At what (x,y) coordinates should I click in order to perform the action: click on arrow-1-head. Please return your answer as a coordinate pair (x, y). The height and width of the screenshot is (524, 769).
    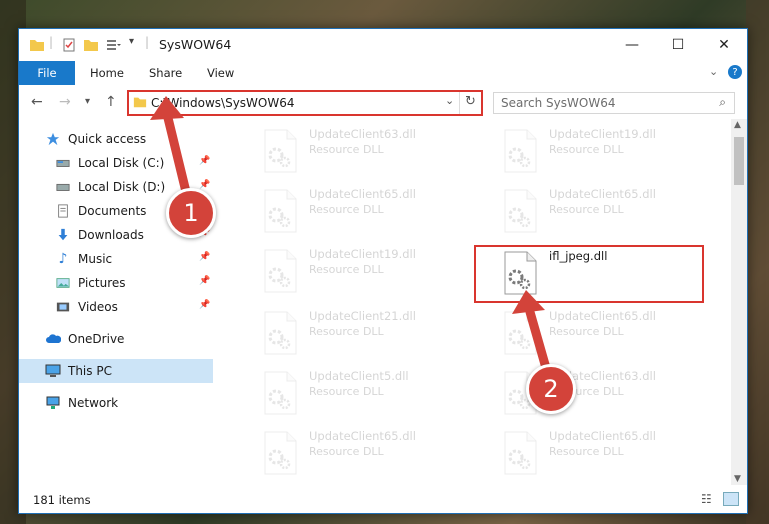
    Looking at the image, I should click on (167, 108).